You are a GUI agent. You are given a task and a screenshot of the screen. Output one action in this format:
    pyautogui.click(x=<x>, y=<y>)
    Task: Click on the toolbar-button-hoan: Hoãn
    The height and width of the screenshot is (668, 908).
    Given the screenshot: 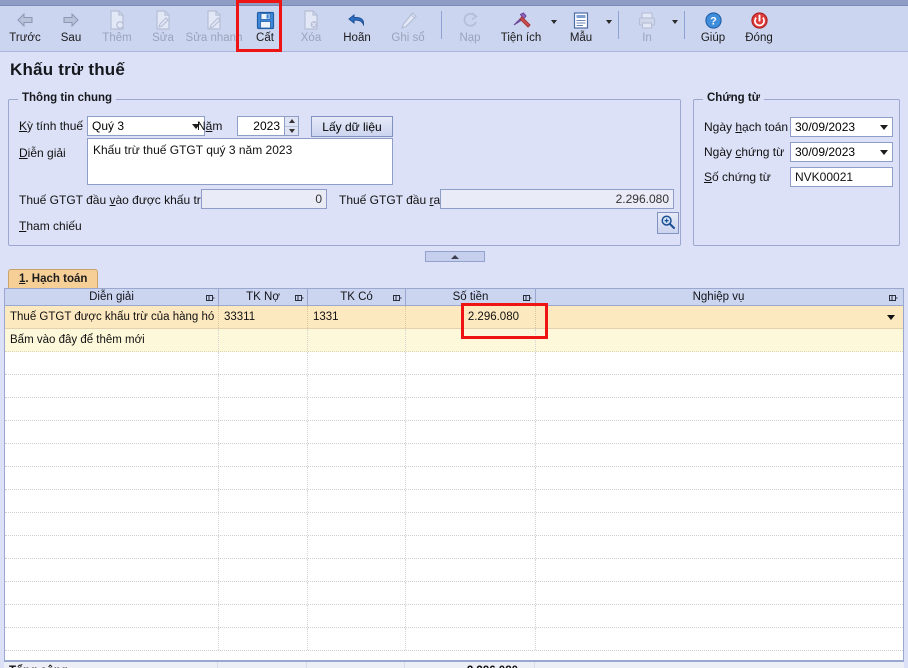 What is the action you would take?
    pyautogui.click(x=357, y=28)
    